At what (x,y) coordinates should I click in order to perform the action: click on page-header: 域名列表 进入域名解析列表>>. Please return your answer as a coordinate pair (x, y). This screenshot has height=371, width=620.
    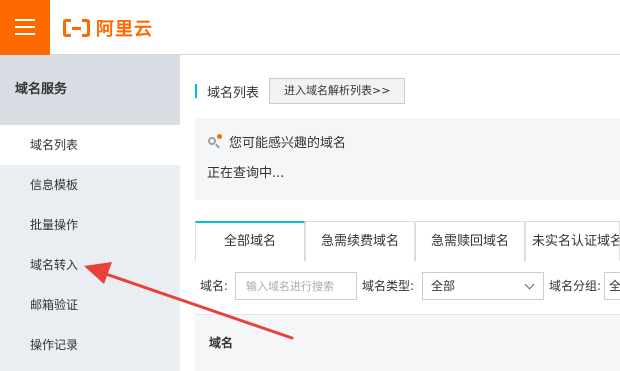
    Looking at the image, I should click on (300, 91).